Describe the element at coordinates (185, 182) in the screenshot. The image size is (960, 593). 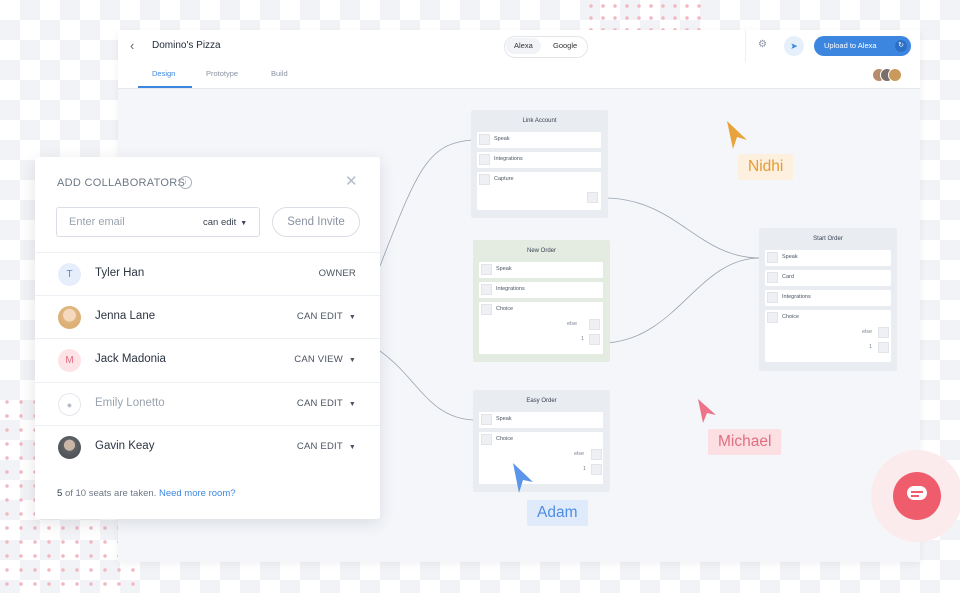
I see `info-icon: i` at that location.